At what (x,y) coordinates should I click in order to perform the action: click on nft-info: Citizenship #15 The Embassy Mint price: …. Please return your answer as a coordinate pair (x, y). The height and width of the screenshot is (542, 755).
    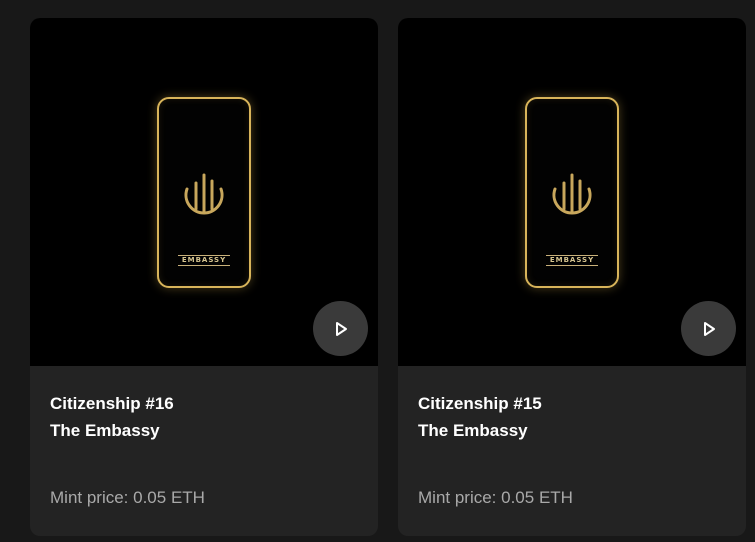
    Looking at the image, I should click on (572, 451).